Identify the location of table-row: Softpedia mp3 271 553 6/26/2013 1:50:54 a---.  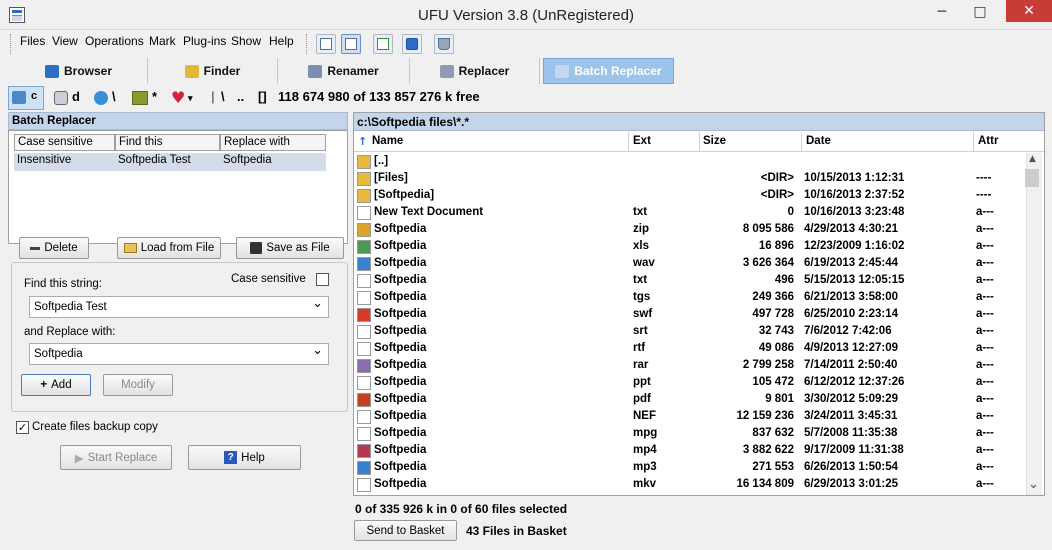
(689, 468).